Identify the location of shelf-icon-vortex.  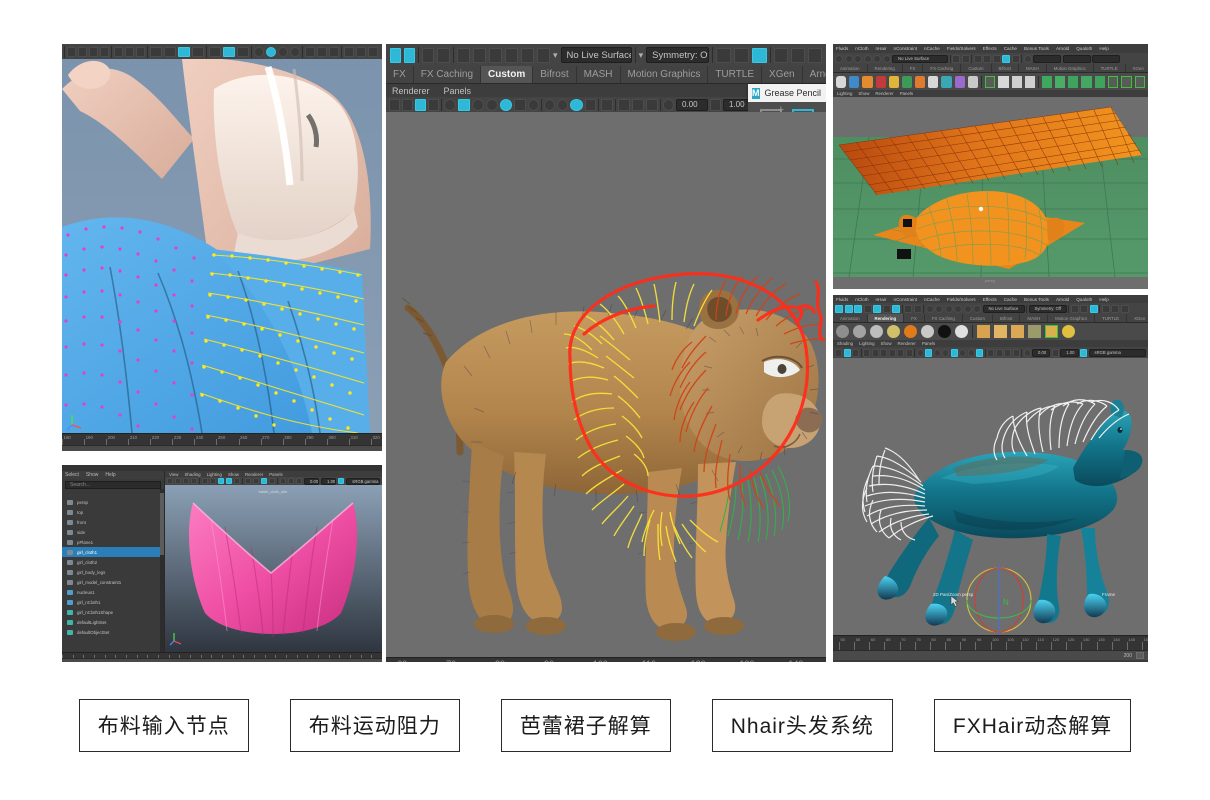
(946, 81).